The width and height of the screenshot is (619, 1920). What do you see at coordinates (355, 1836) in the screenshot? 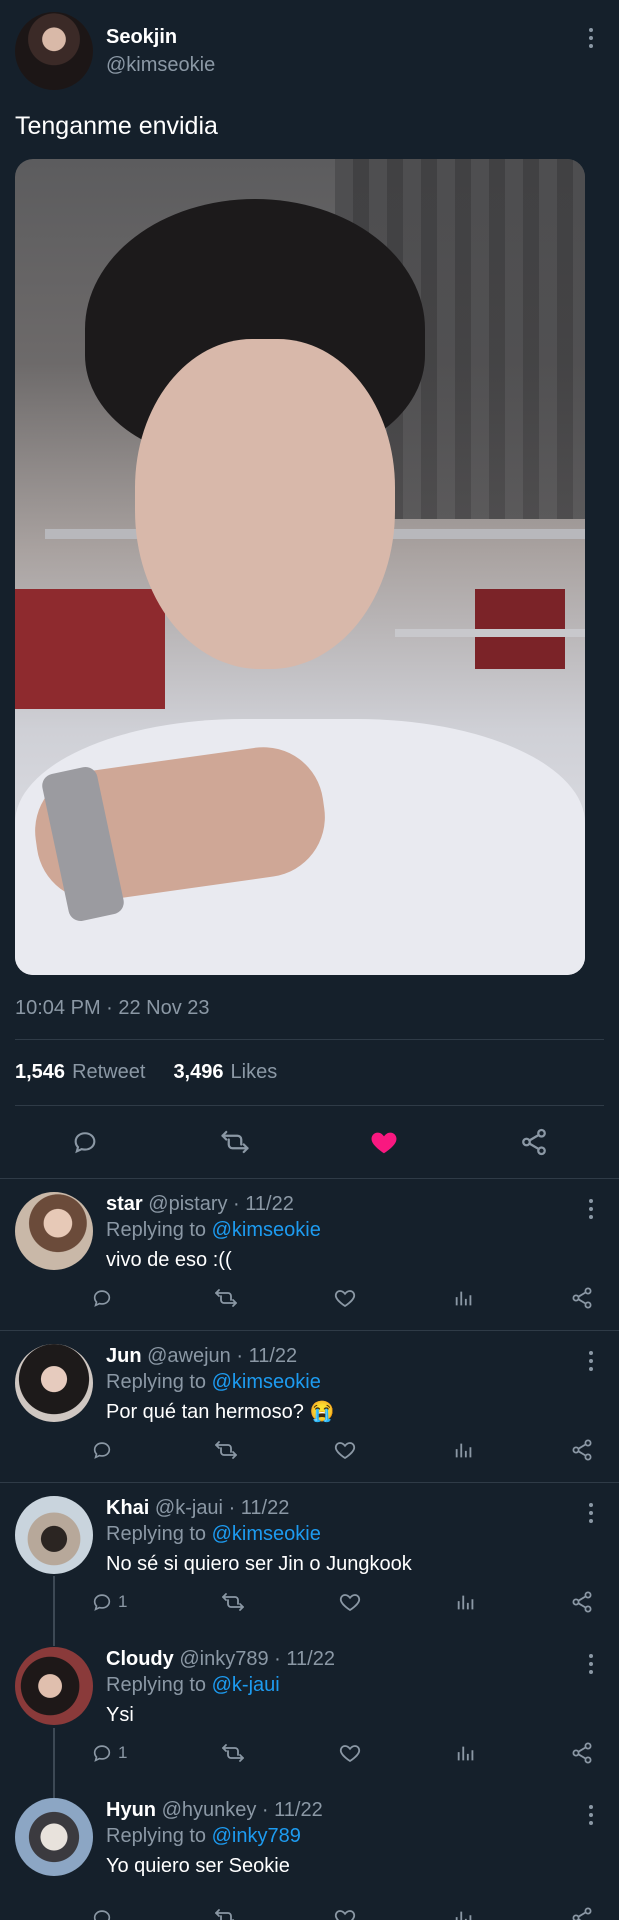
I see `replying-to-line: Replying to @inky789` at bounding box center [355, 1836].